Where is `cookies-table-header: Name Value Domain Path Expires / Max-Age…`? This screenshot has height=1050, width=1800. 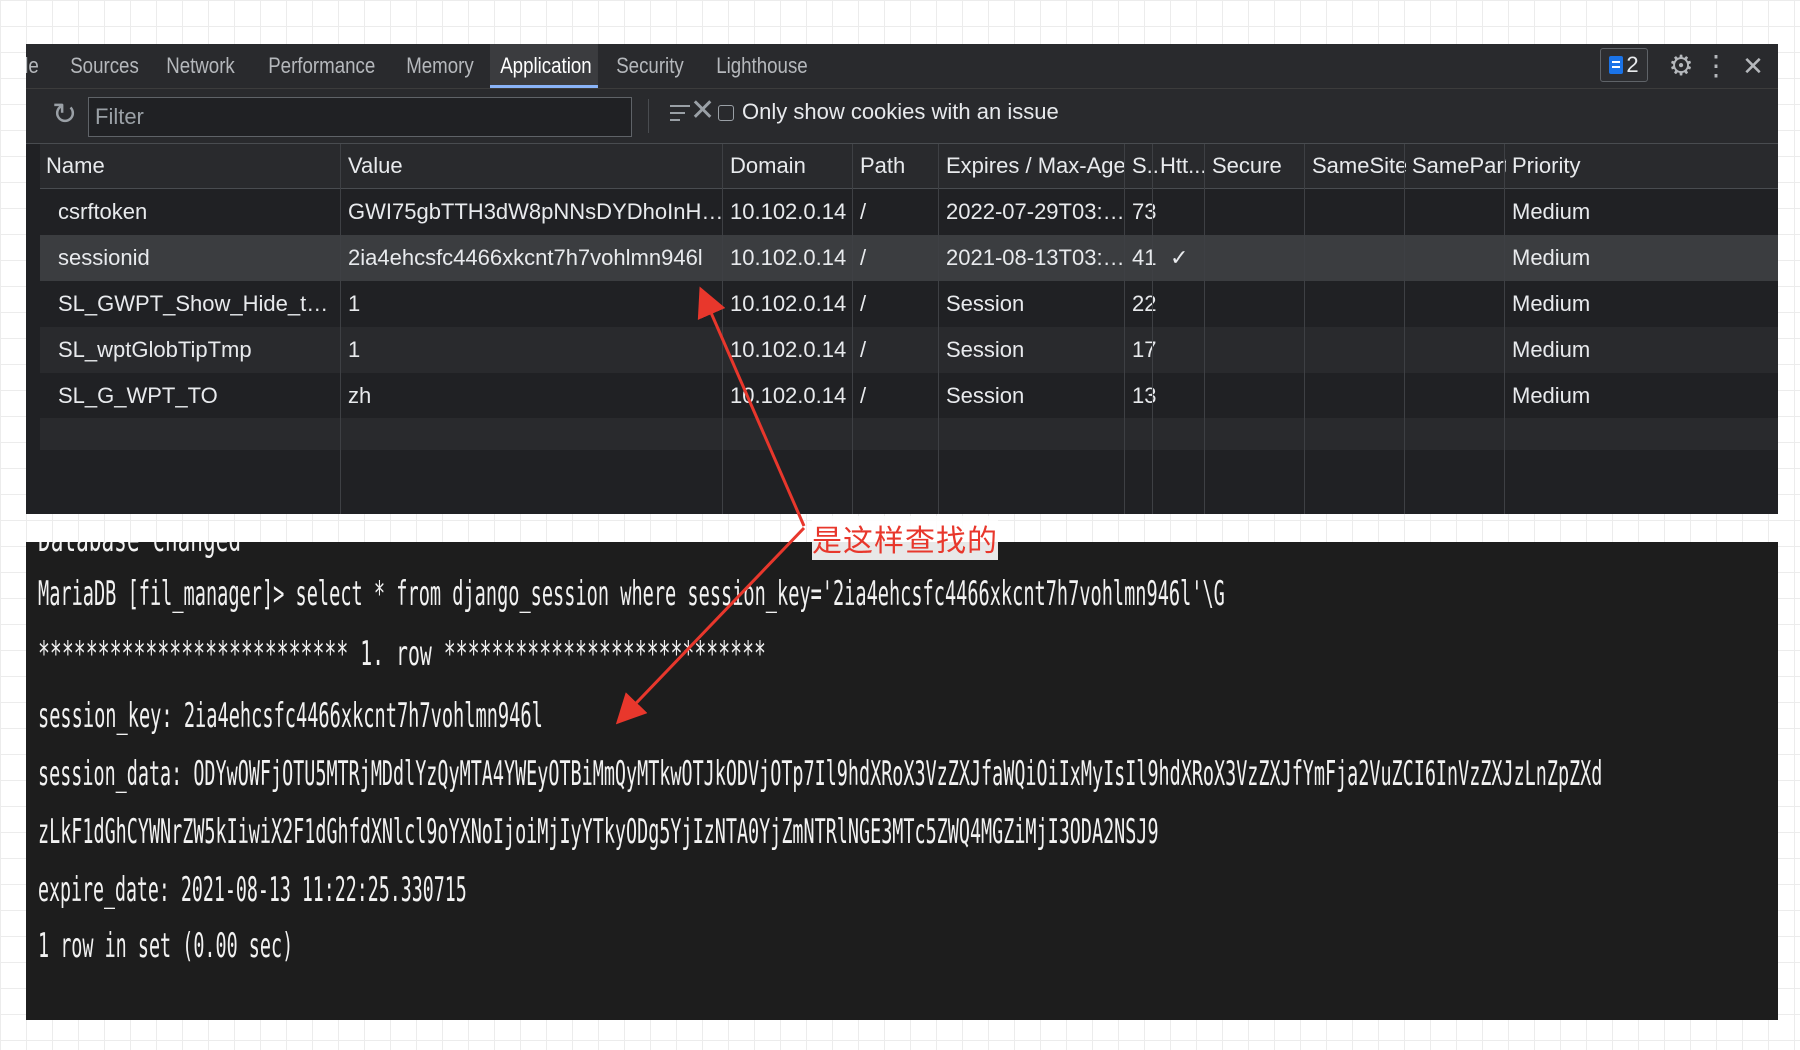
cookies-table-header: Name Value Domain Path Expires / Max-Age… is located at coordinates (909, 166).